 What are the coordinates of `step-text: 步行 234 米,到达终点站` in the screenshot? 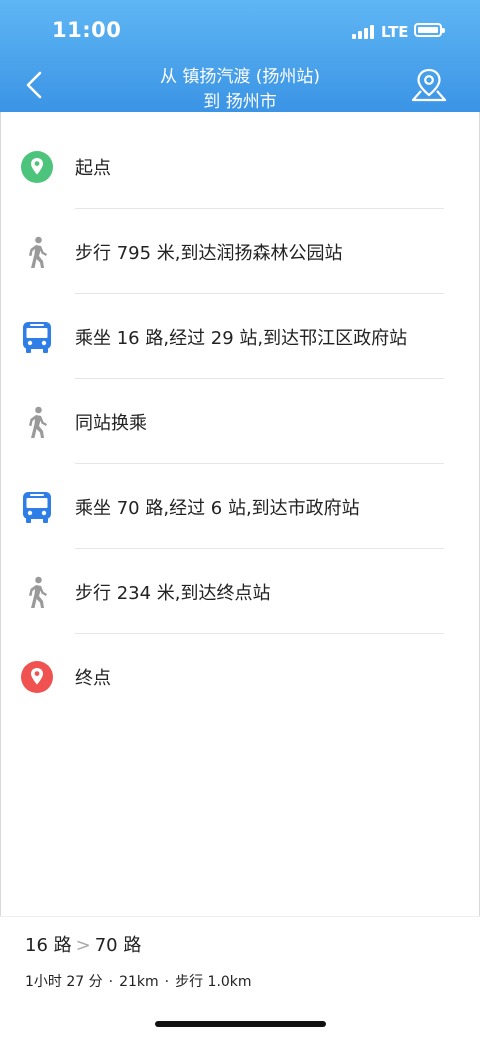 It's located at (173, 593).